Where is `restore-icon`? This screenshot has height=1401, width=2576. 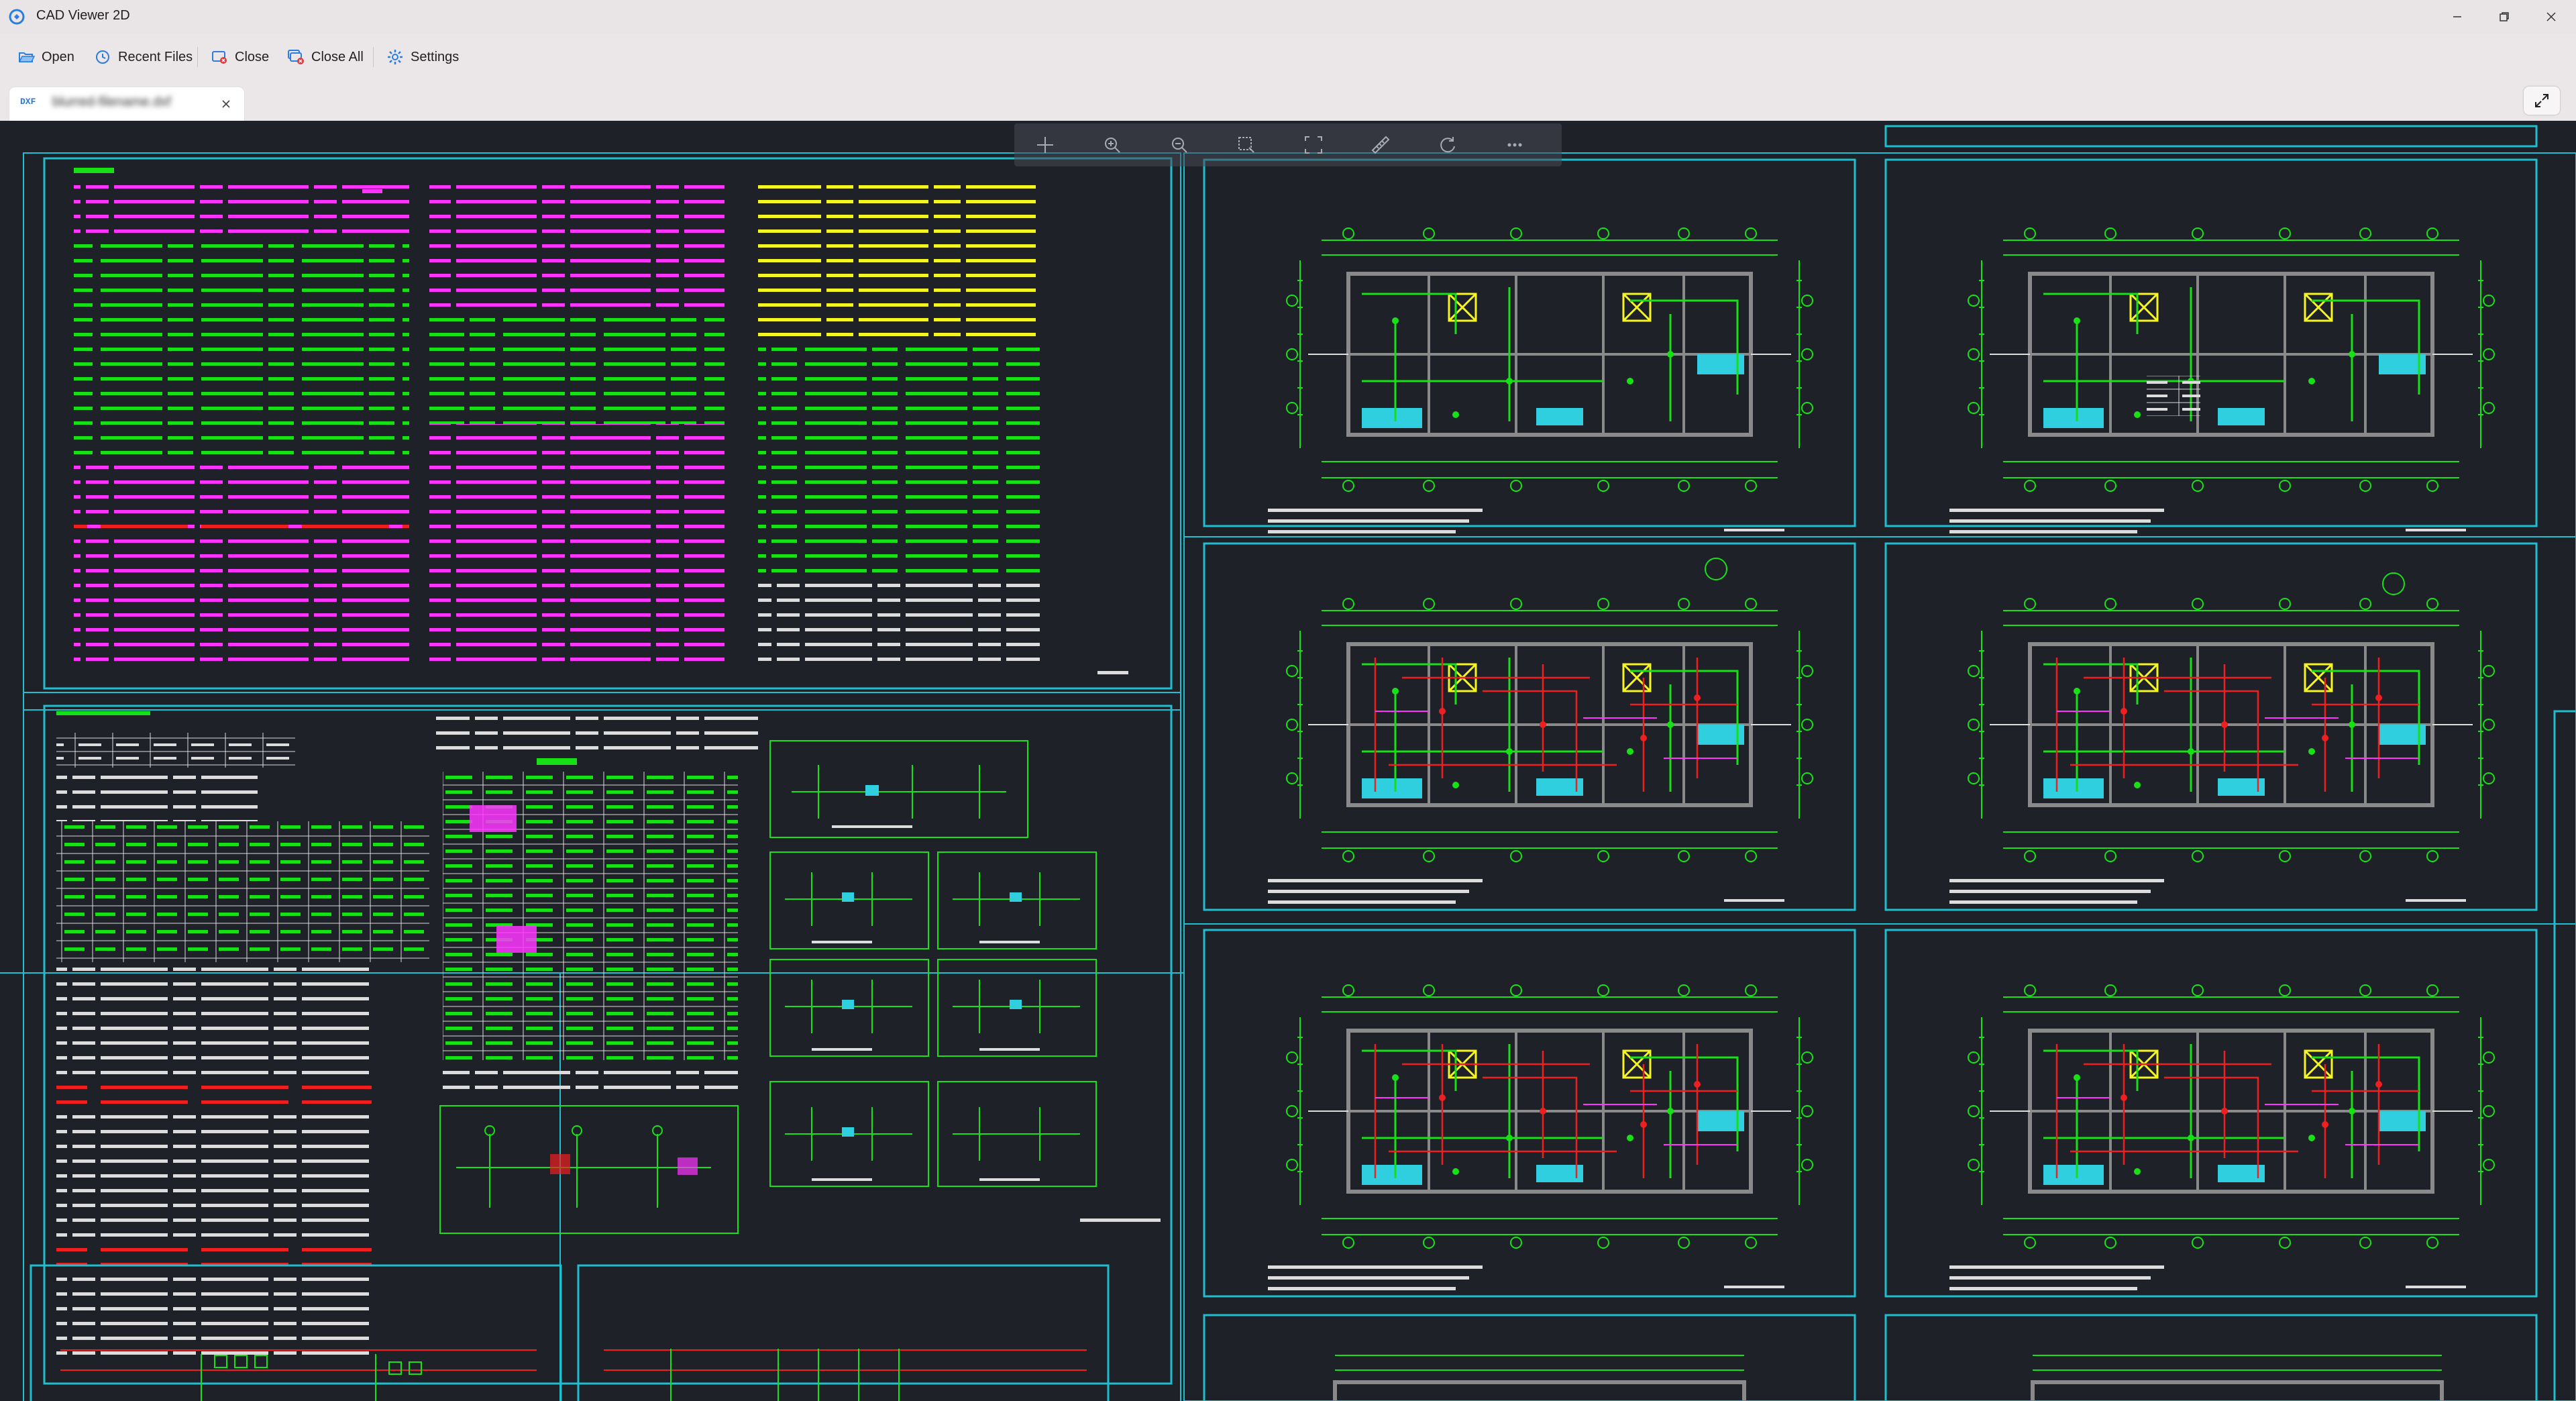 restore-icon is located at coordinates (2504, 16).